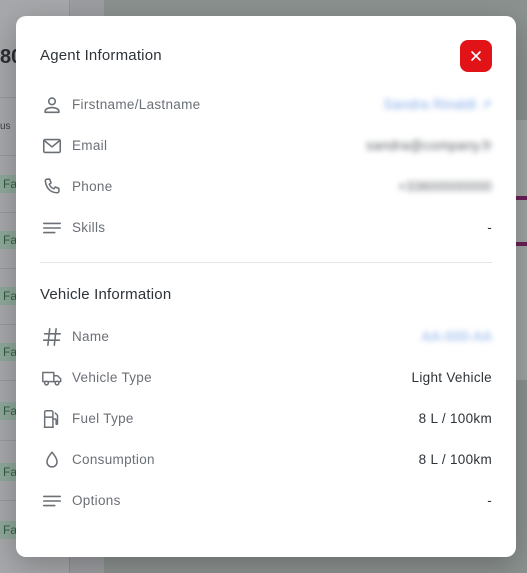 This screenshot has width=527, height=573. I want to click on agent-section-title: Agent Information, so click(101, 55).